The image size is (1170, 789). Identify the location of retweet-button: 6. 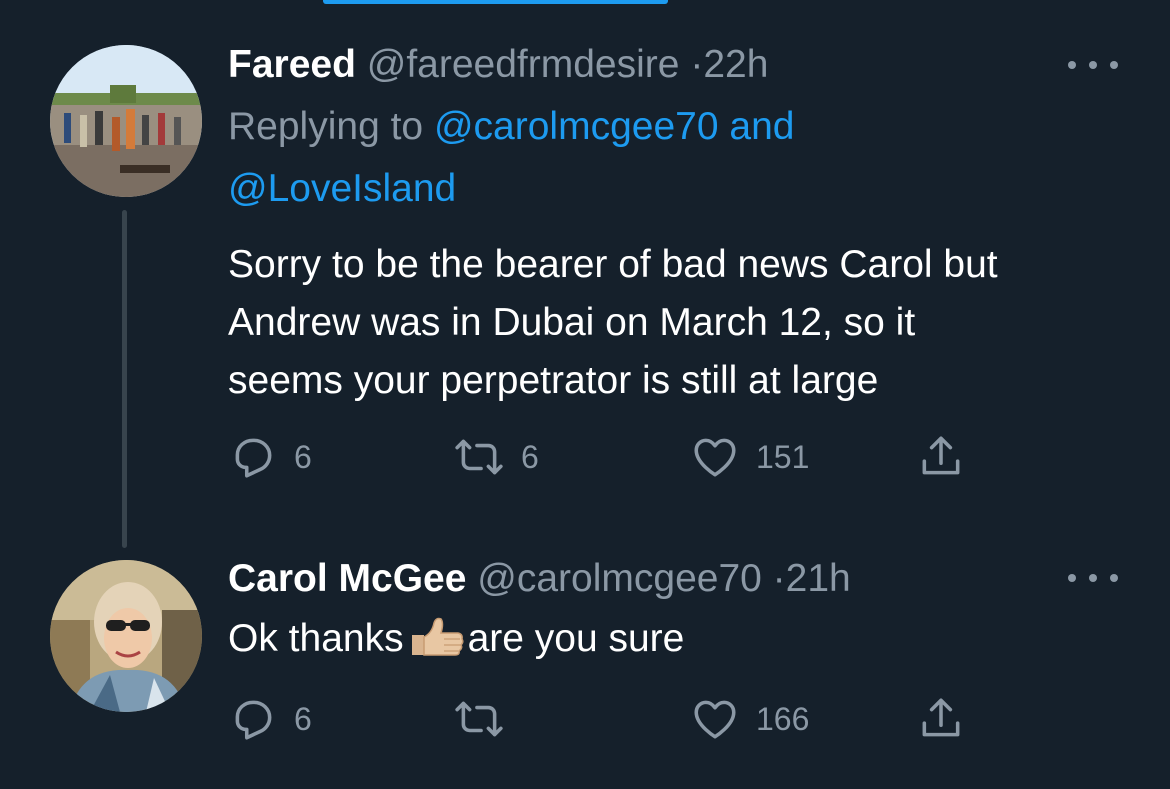
(496, 457).